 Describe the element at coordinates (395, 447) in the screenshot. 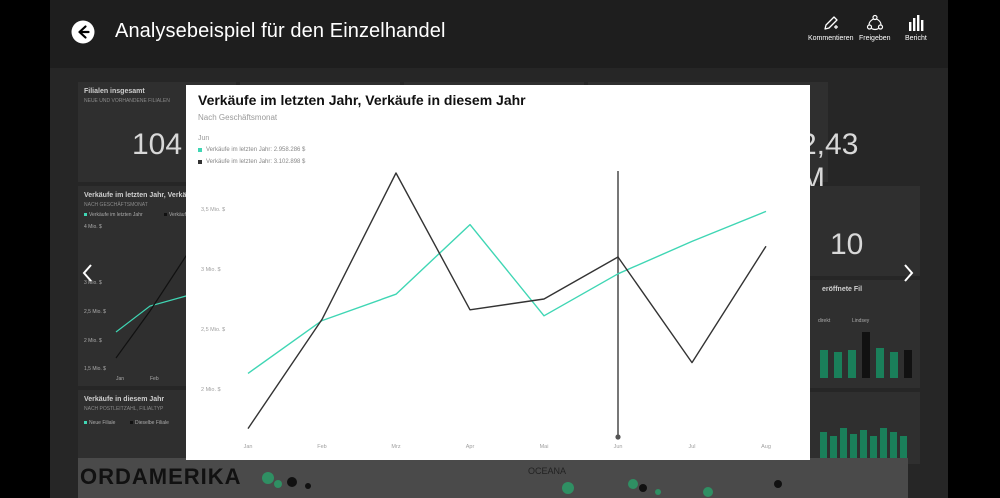

I see `x-tick-label: Mrz` at that location.